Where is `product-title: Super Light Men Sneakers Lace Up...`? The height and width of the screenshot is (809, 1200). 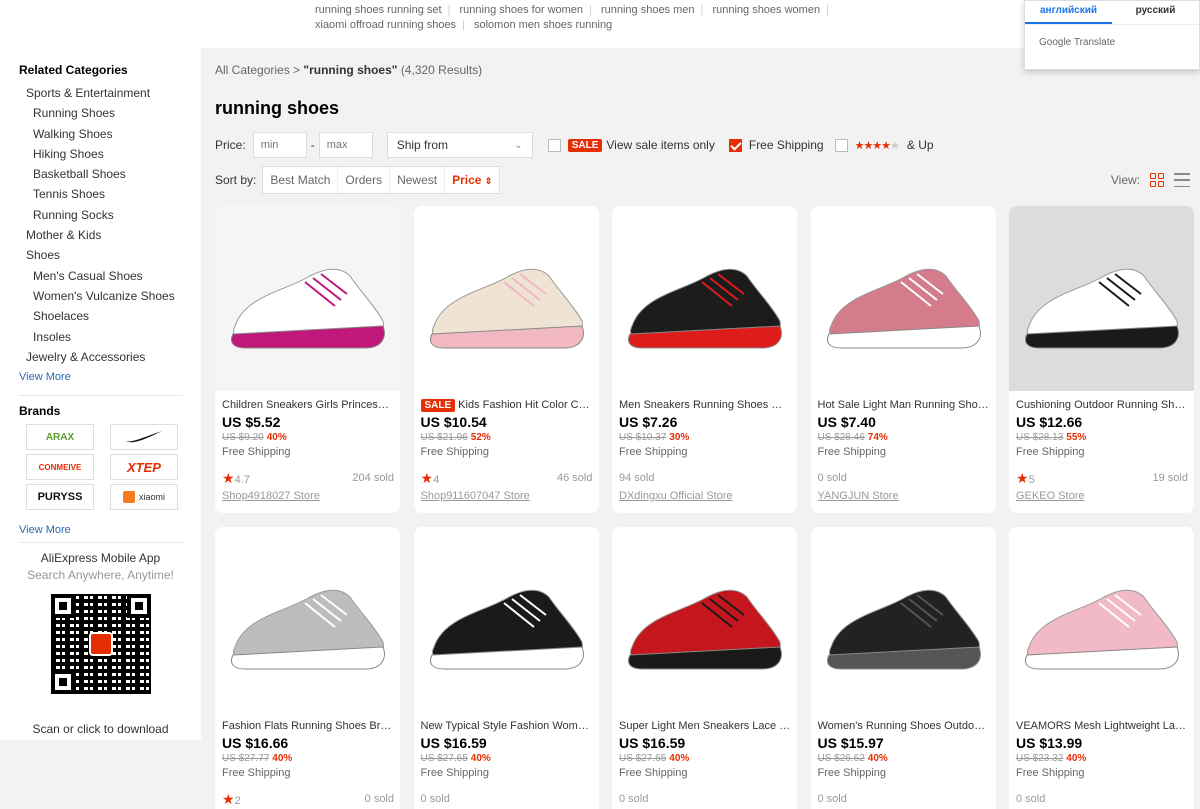
product-title: Super Light Men Sneakers Lace Up... is located at coordinates (705, 726).